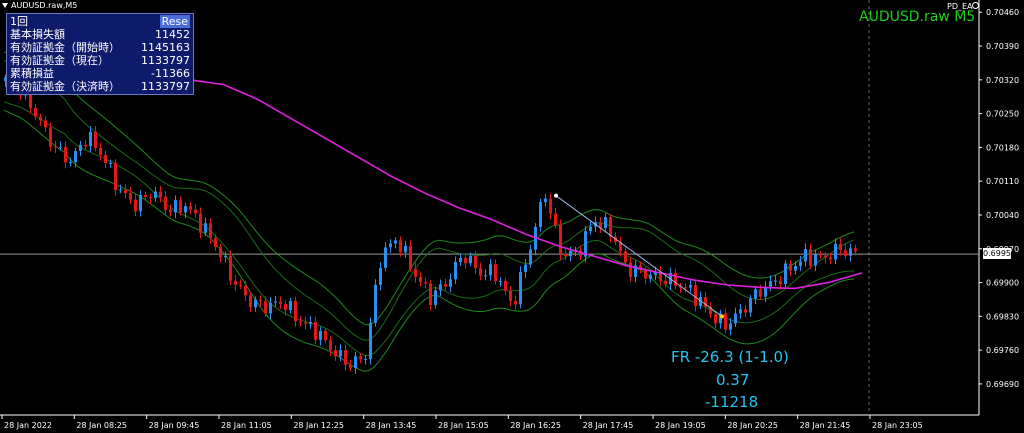 This screenshot has width=1024, height=433. I want to click on trend-anchor-icon, so click(722, 316).